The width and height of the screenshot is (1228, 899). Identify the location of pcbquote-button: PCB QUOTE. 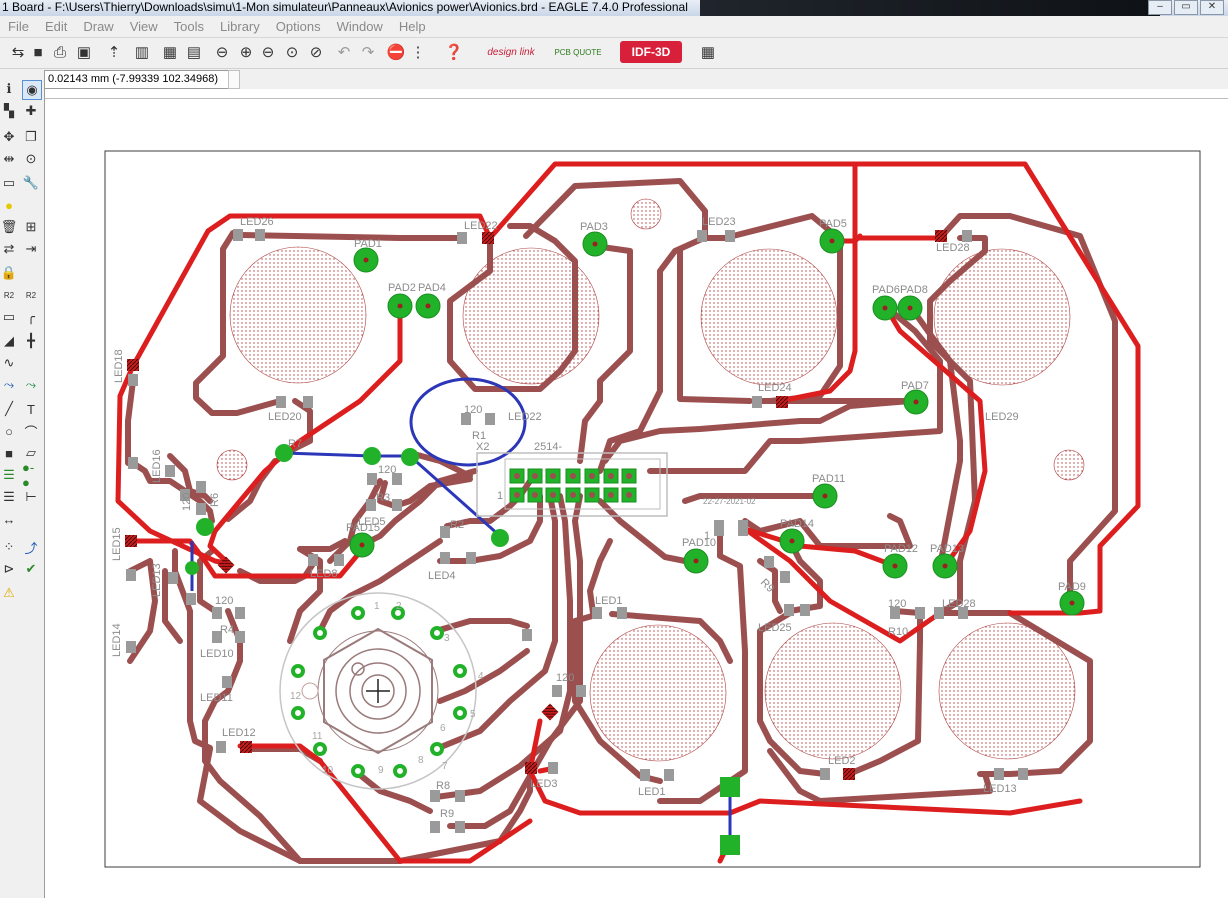
(578, 52).